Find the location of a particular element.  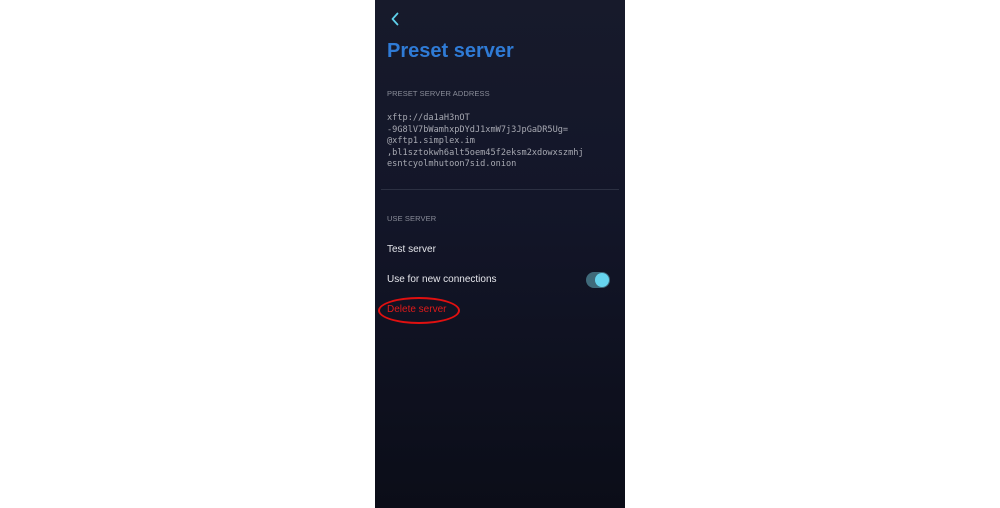

chevron-left-icon is located at coordinates (395, 19).